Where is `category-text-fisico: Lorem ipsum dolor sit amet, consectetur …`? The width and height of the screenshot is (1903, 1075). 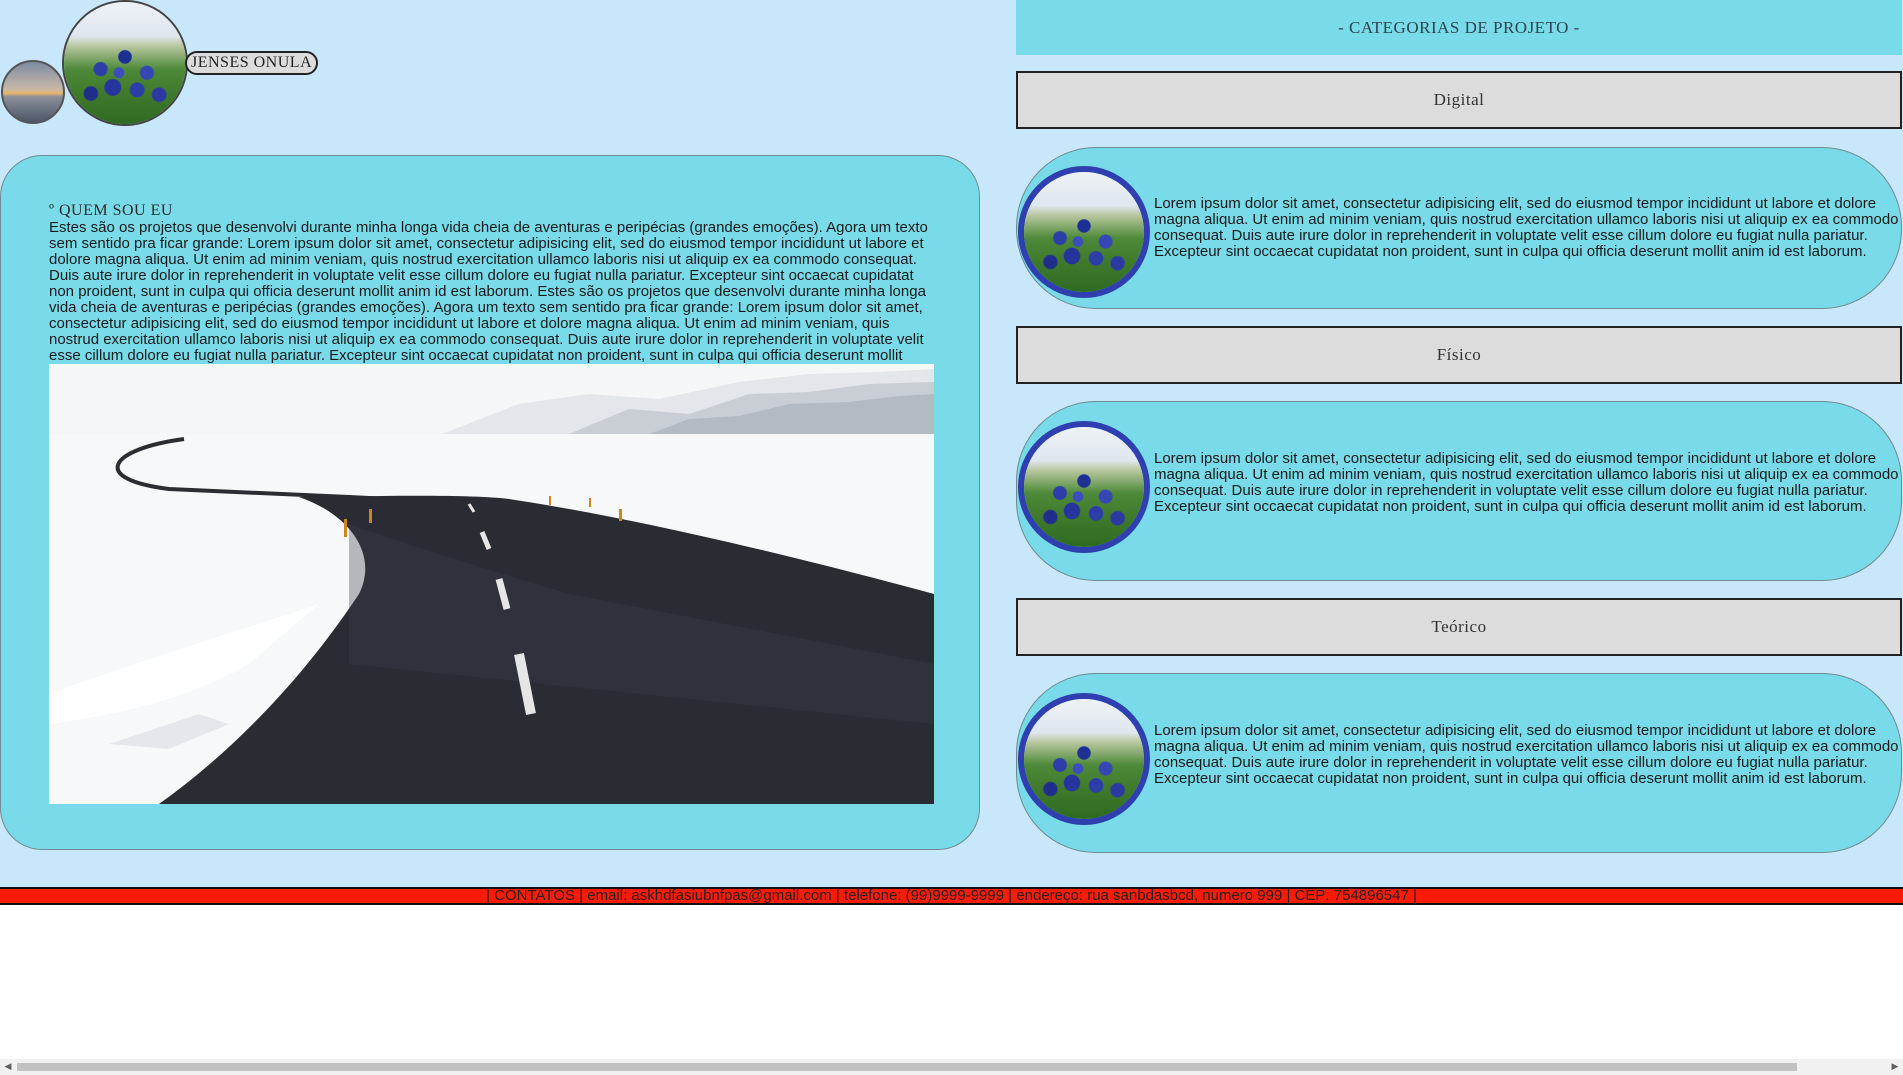
category-text-fisico: Lorem ipsum dolor sit amet, consectetur … is located at coordinates (1526, 482).